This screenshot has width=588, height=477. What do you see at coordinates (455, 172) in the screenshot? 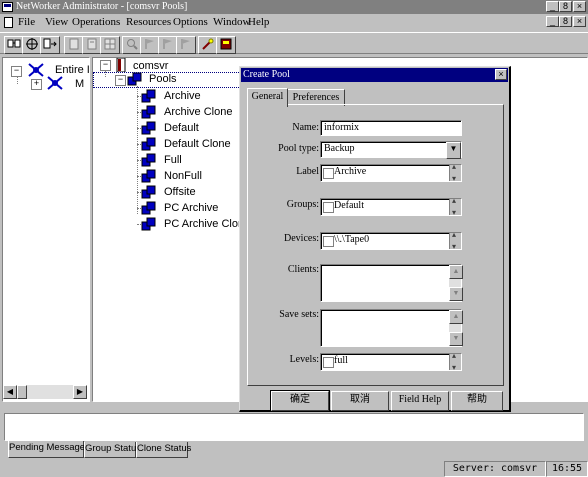
I see `label-spinner` at bounding box center [455, 172].